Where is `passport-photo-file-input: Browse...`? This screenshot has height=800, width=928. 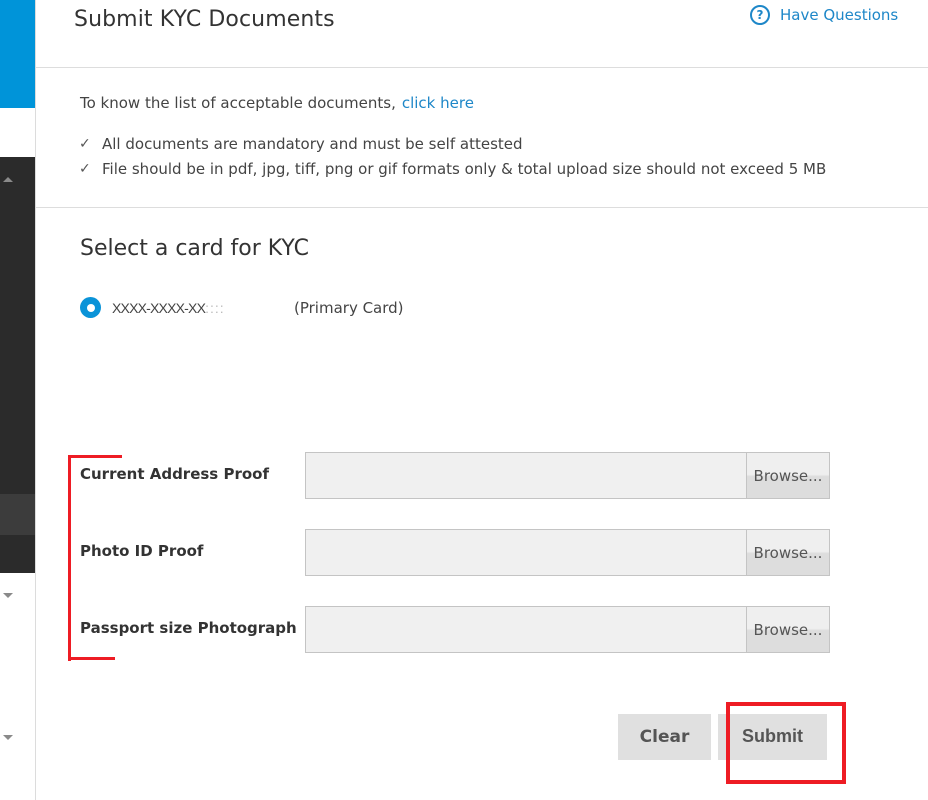 passport-photo-file-input: Browse... is located at coordinates (567, 629).